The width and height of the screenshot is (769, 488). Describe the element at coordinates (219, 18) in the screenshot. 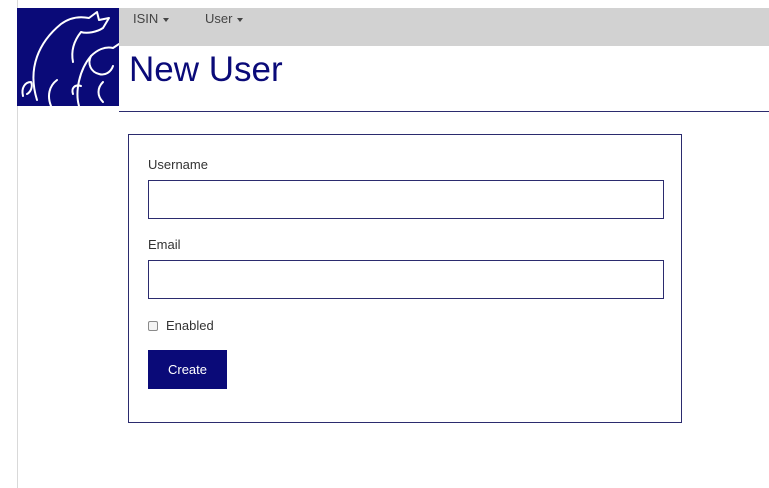

I see `nav-menu-user-label: User` at that location.